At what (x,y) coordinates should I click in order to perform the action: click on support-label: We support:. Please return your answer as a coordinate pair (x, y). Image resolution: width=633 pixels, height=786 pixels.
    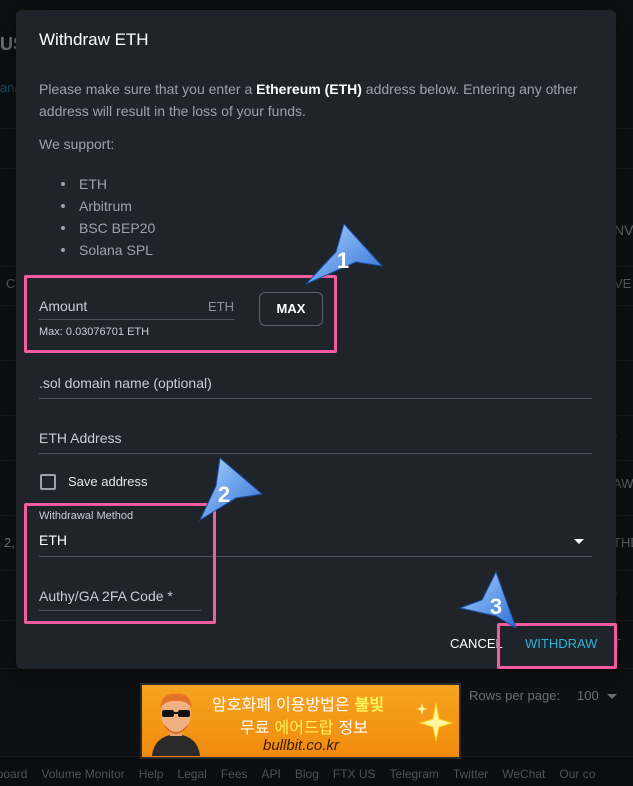
    Looking at the image, I should click on (77, 144).